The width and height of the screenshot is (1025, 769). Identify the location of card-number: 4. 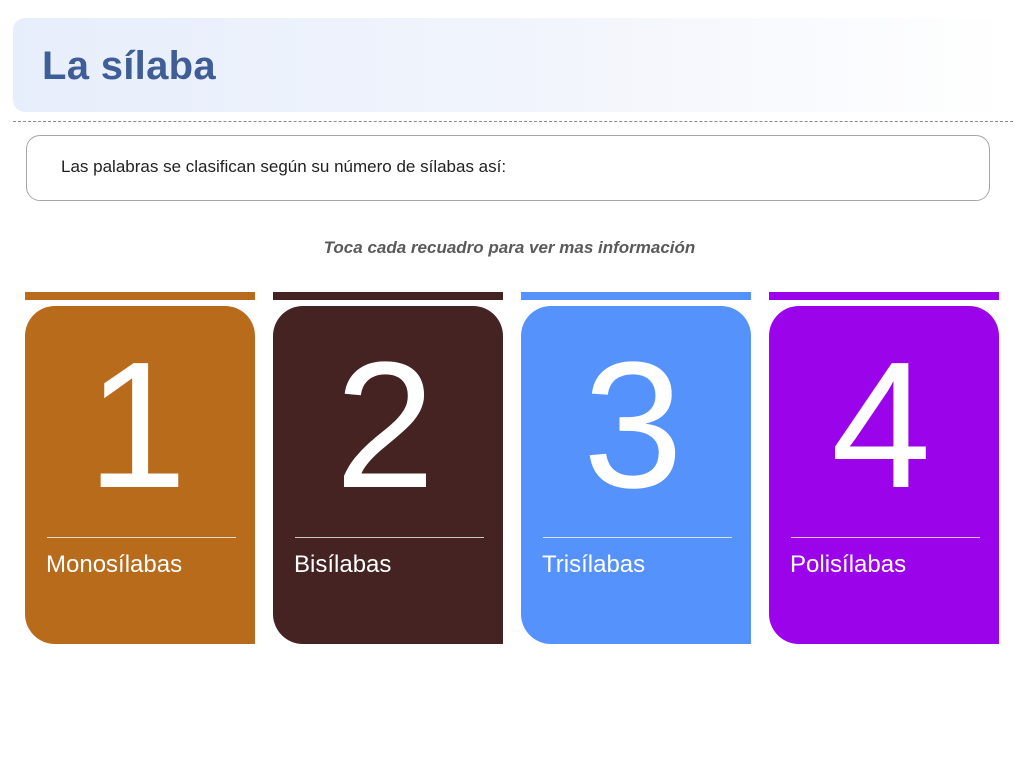
(881, 425).